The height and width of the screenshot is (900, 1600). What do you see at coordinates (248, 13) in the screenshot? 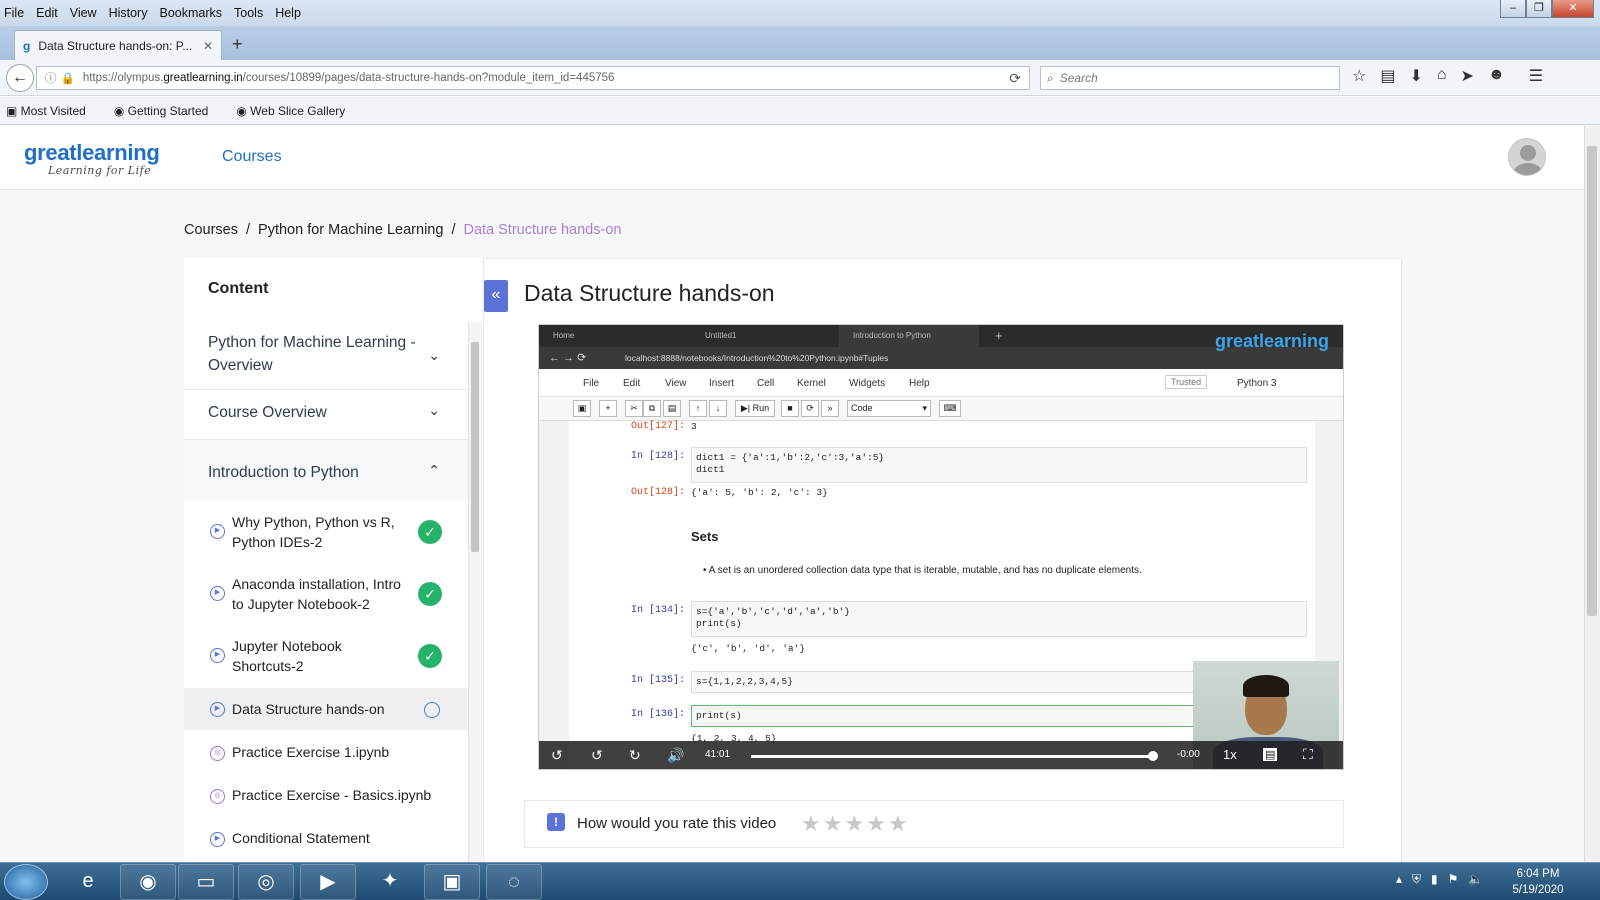
I see `menu-tools: Tools` at bounding box center [248, 13].